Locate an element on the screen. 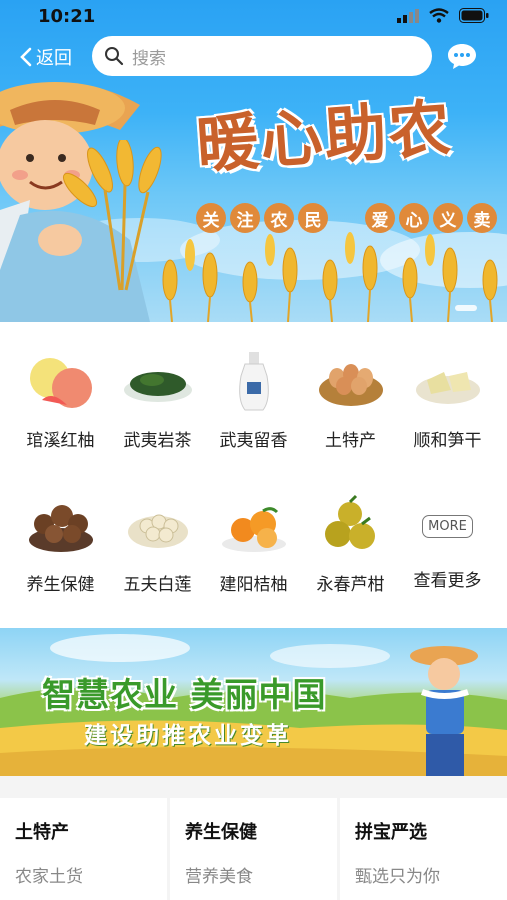 The height and width of the screenshot is (900, 507). more-icon: MORE is located at coordinates (448, 526).